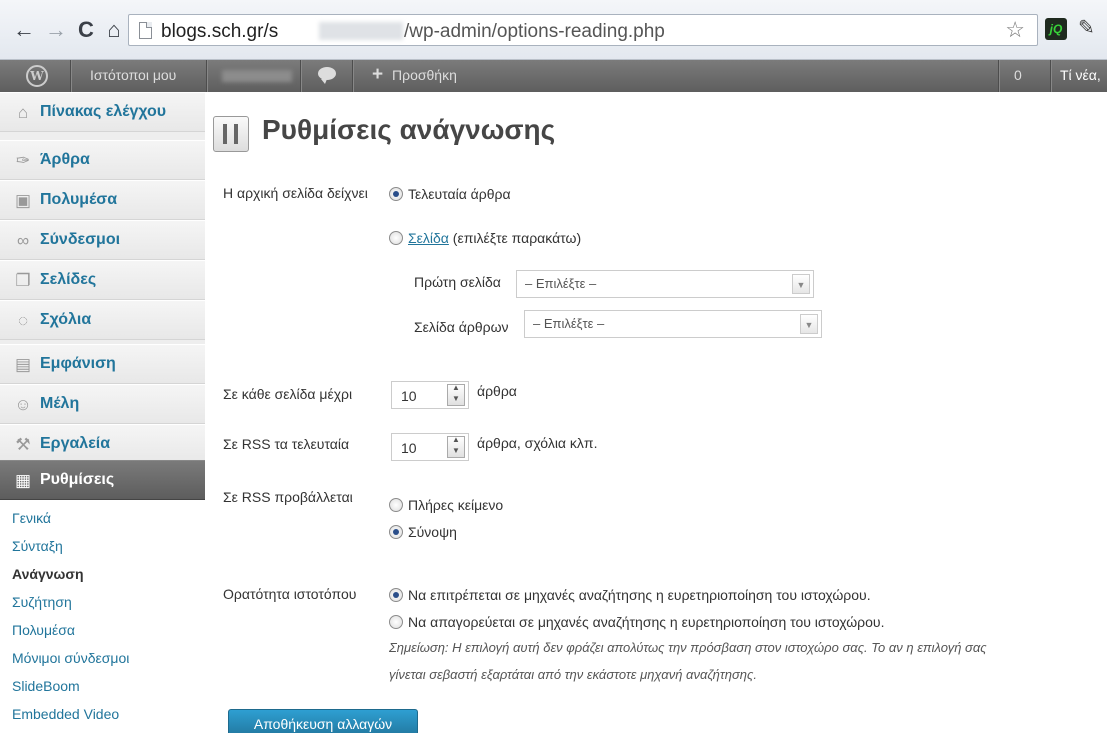 This screenshot has width=1107, height=733. Describe the element at coordinates (290, 594) in the screenshot. I see `visibility-label: Ορατότητα ιστοτόπου` at that location.